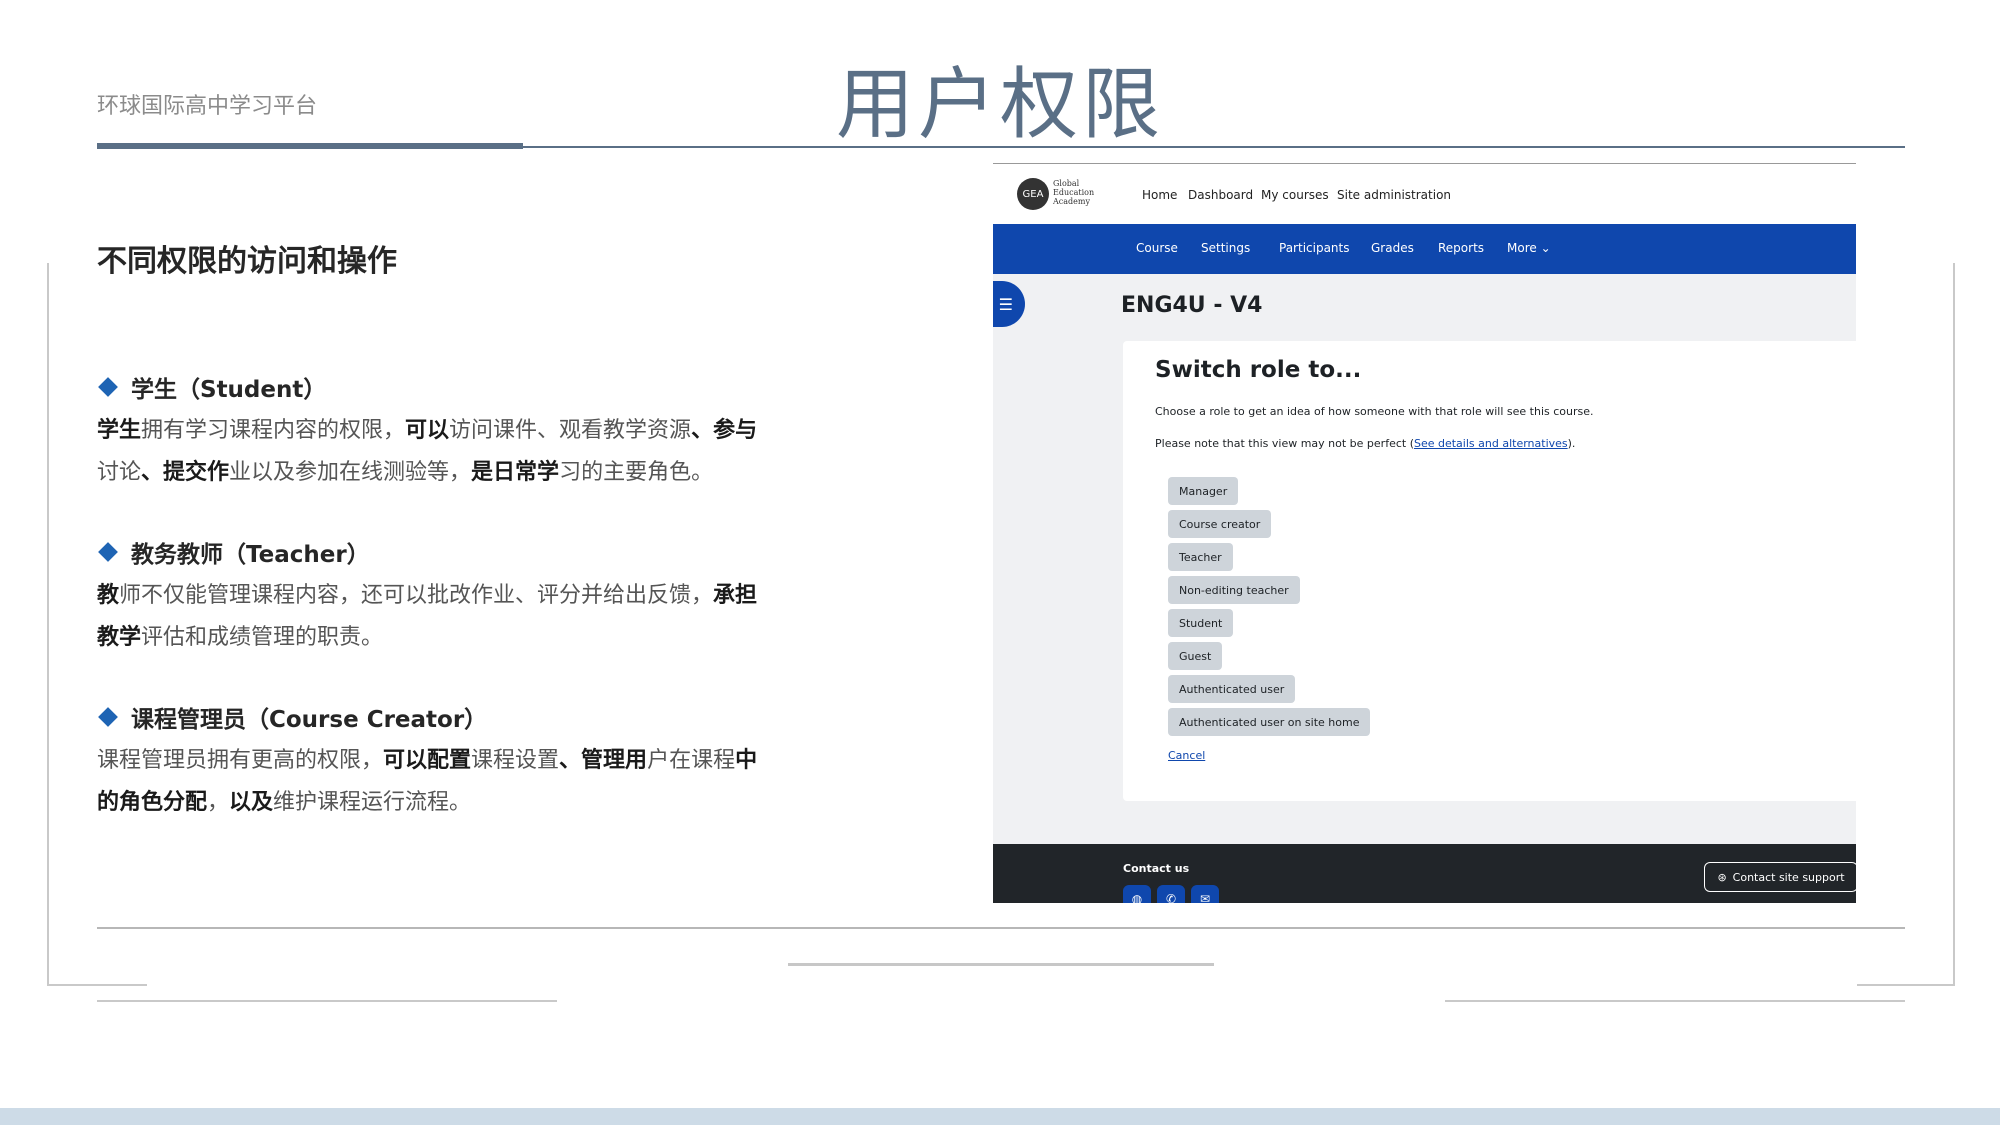 The height and width of the screenshot is (1125, 2000). Describe the element at coordinates (999, 105) in the screenshot. I see `slide-title: 用户权限` at that location.